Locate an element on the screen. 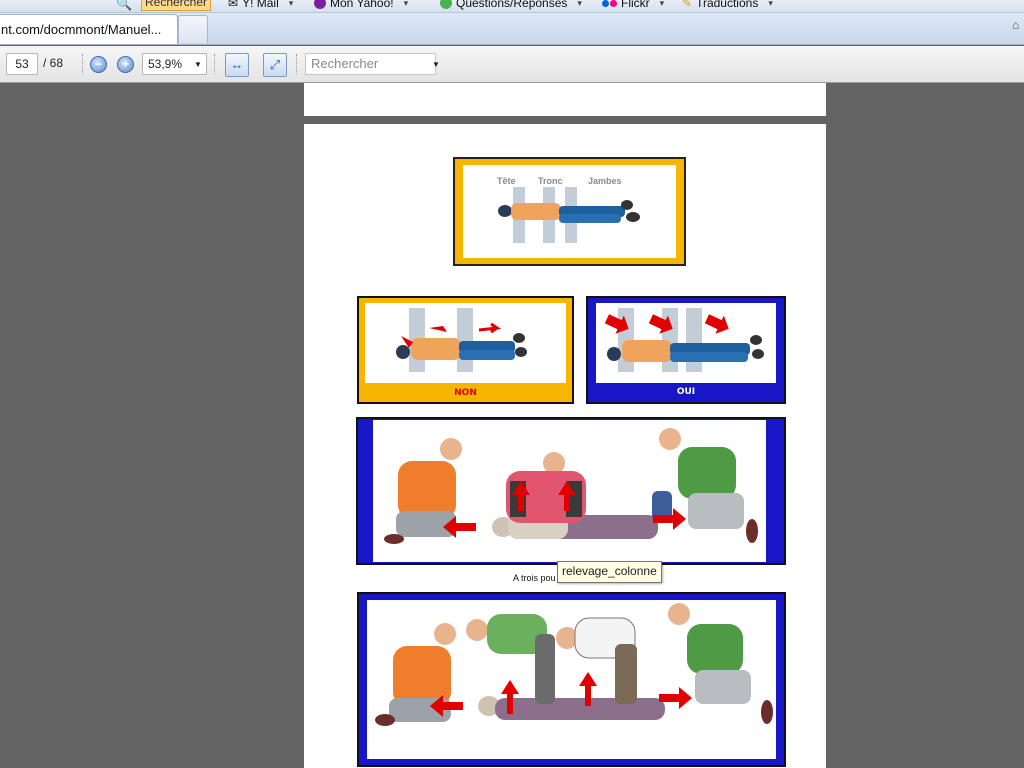  bookmark-questions: Questions/Réponses ▾ is located at coordinates (511, 5).